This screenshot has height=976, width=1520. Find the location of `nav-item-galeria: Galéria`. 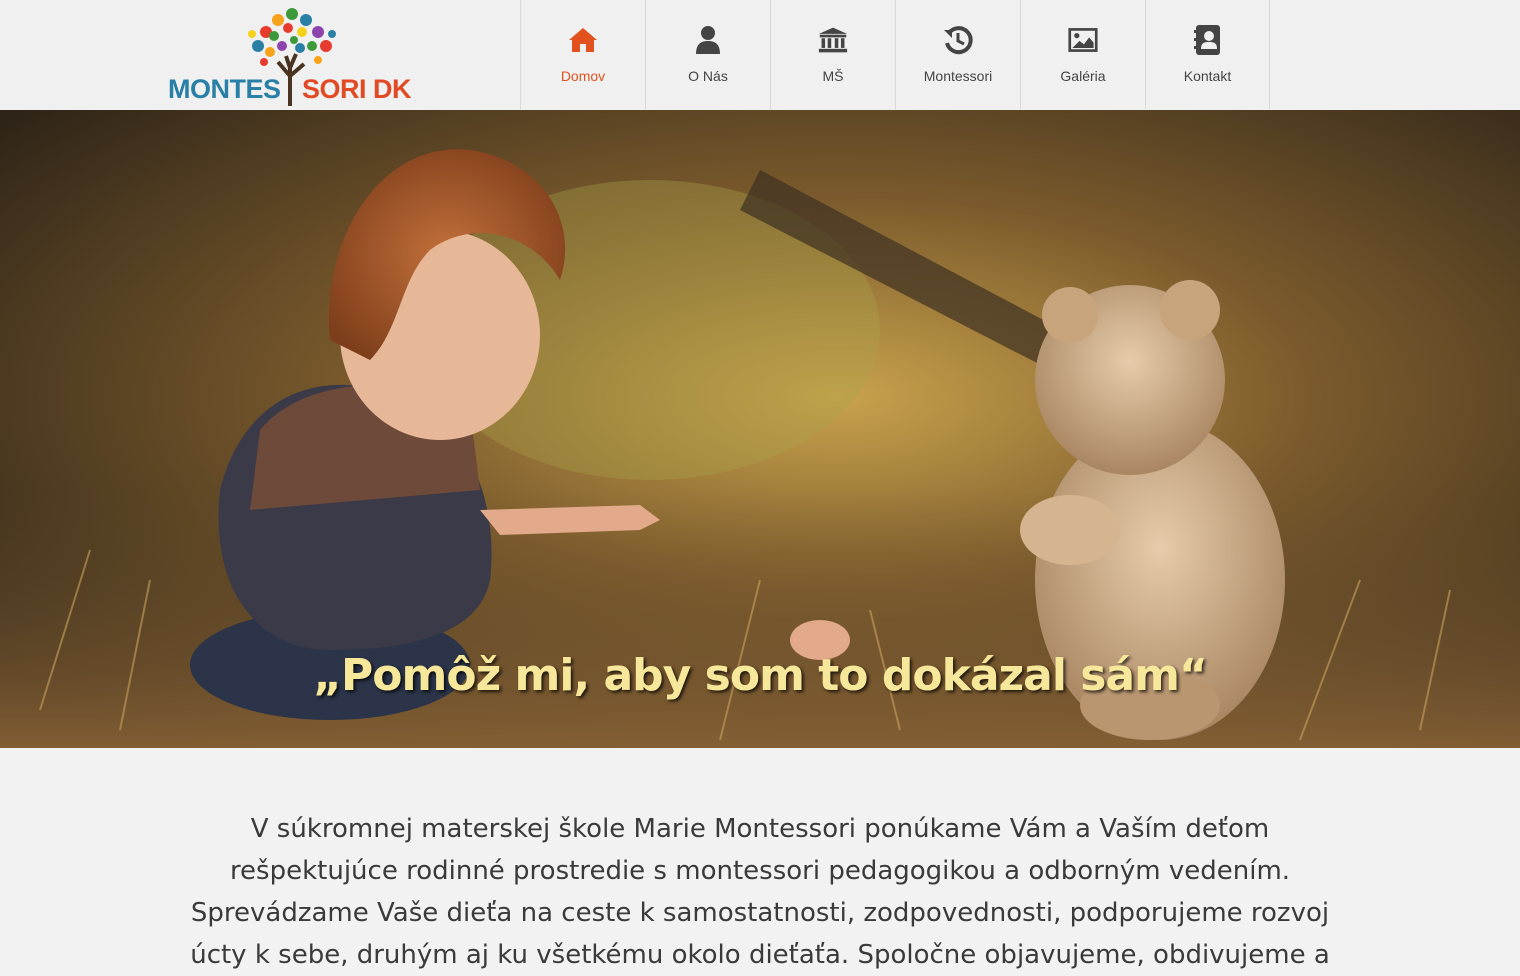

nav-item-galeria: Galéria is located at coordinates (1082, 54).